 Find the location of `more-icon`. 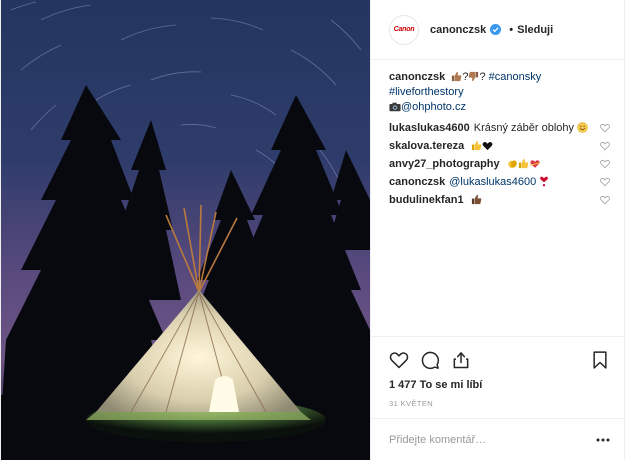

more-icon is located at coordinates (603, 440).